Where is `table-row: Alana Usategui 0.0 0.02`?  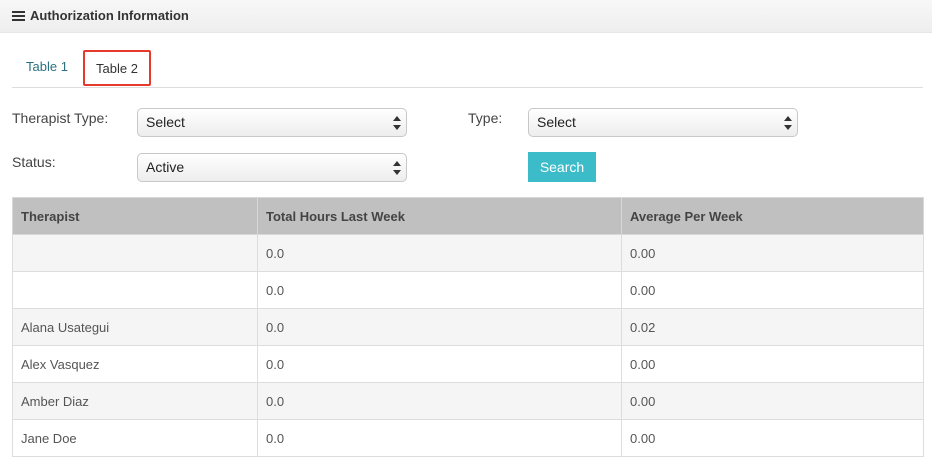
table-row: Alana Usategui 0.0 0.02 is located at coordinates (468, 327).